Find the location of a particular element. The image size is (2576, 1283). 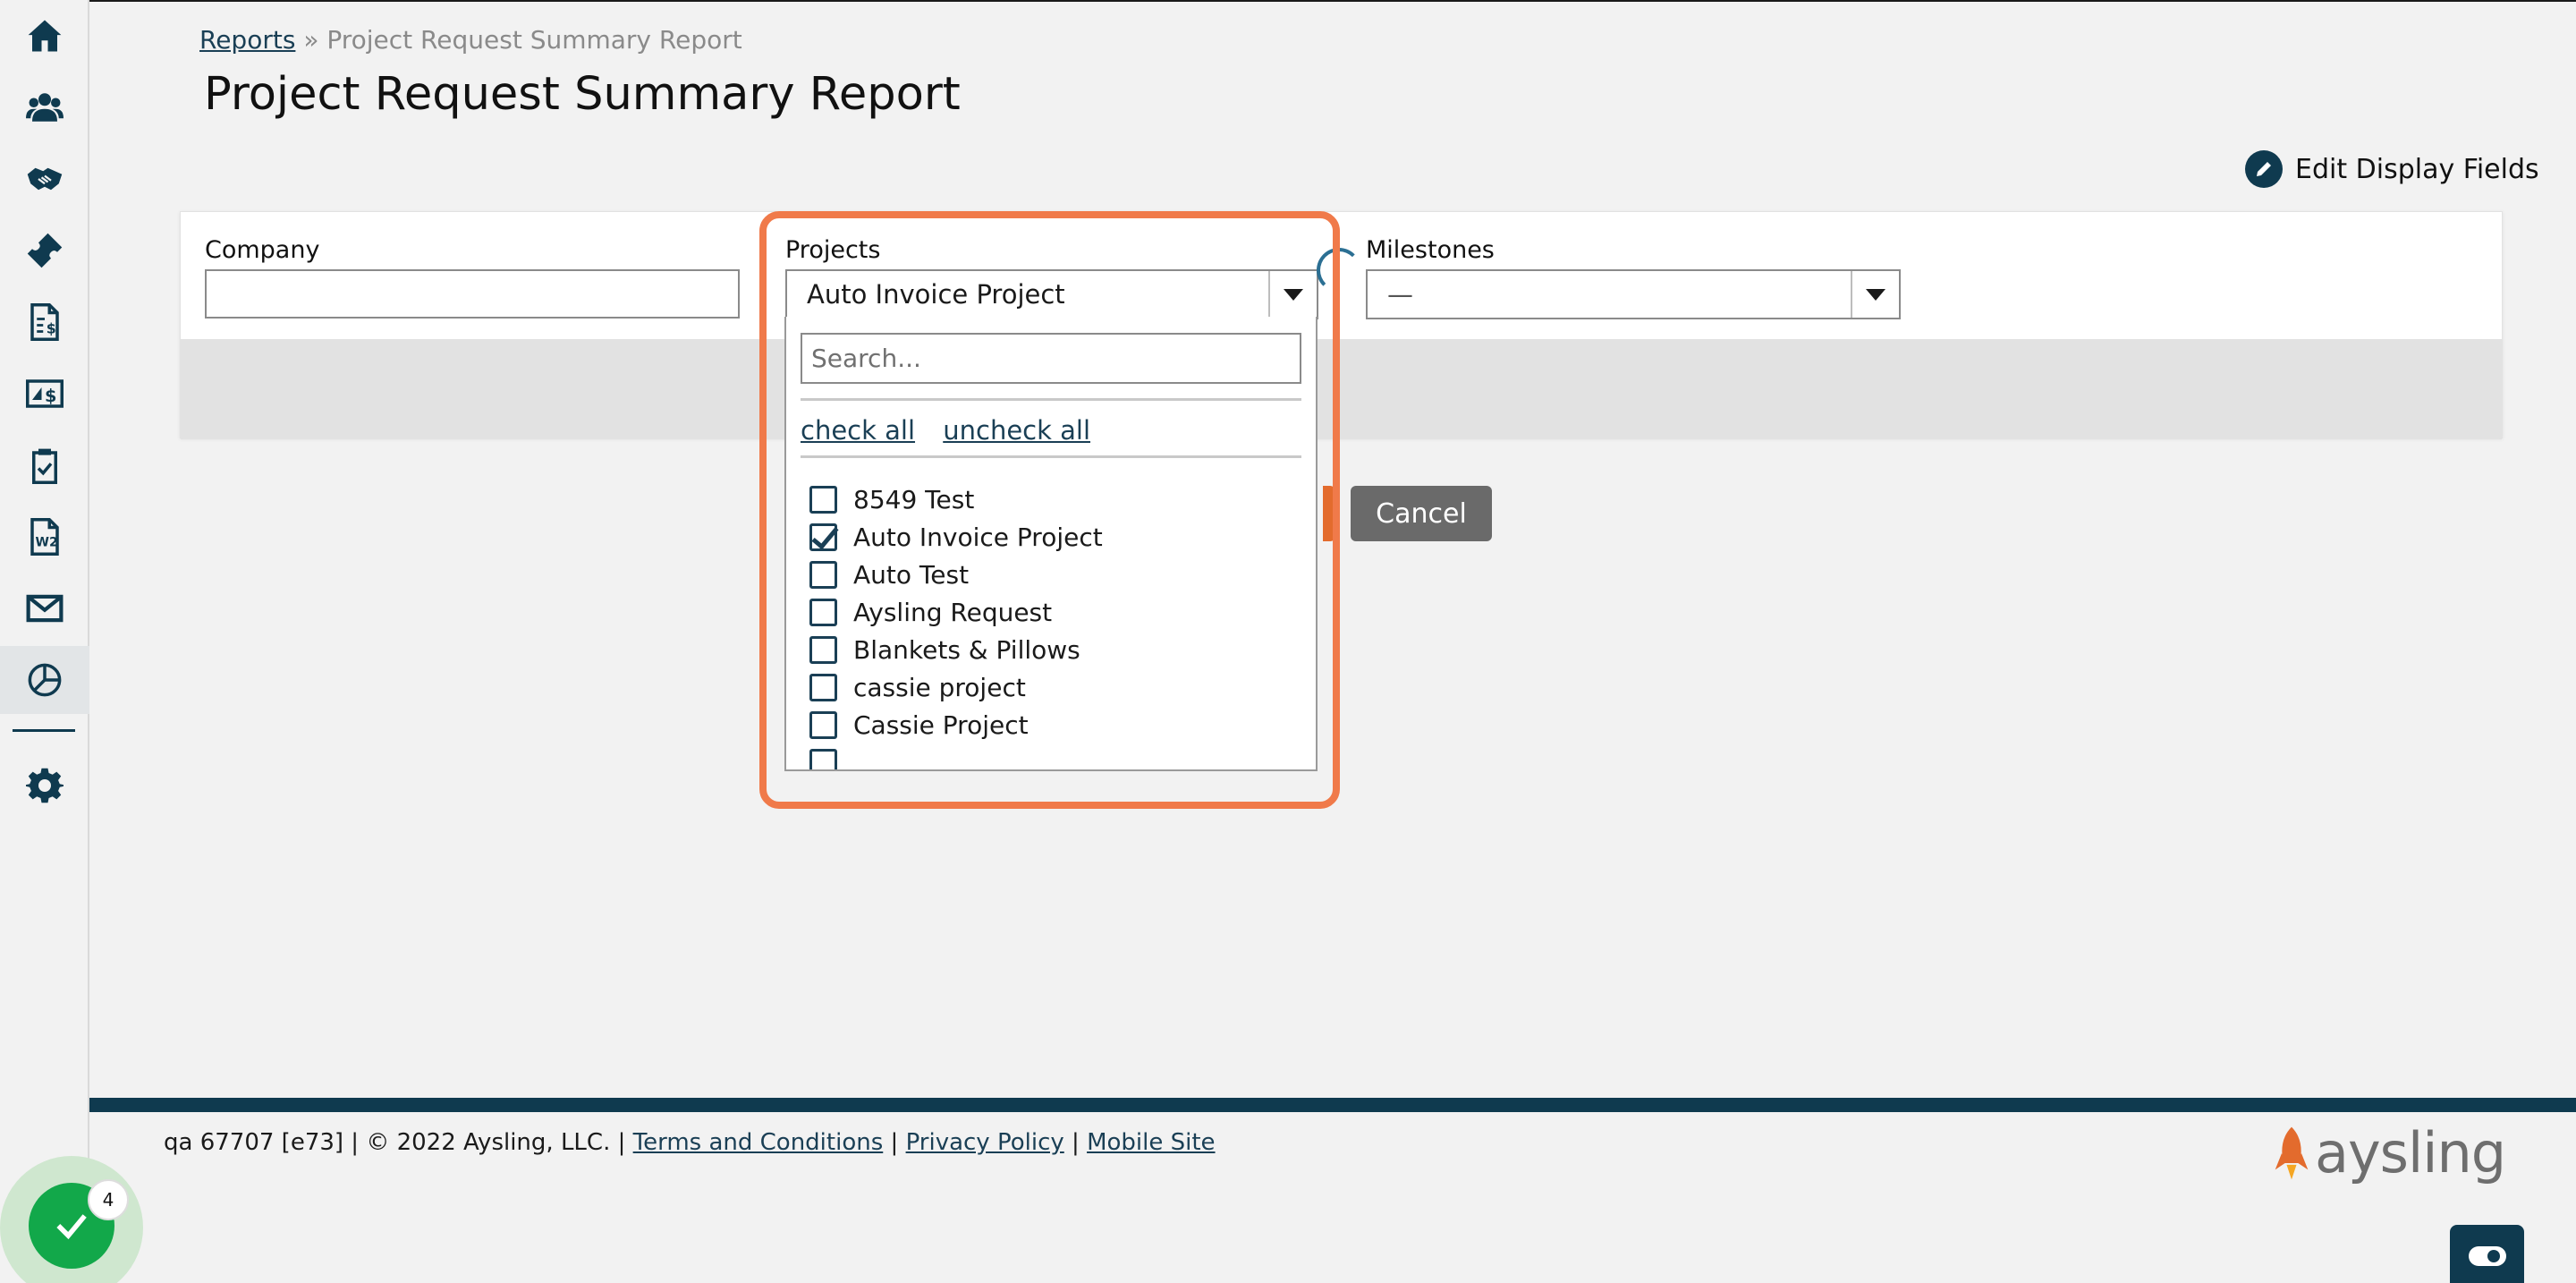

chat-toggle-button is located at coordinates (2487, 1254).